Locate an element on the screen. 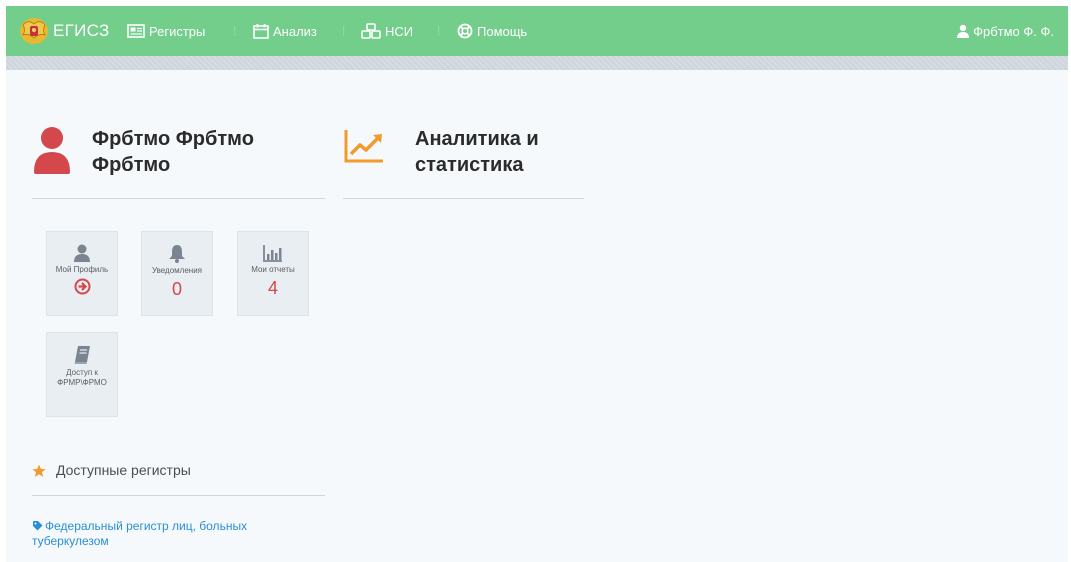 The height and width of the screenshot is (562, 1071). nav-item-analysis: Анализ is located at coordinates (285, 31).